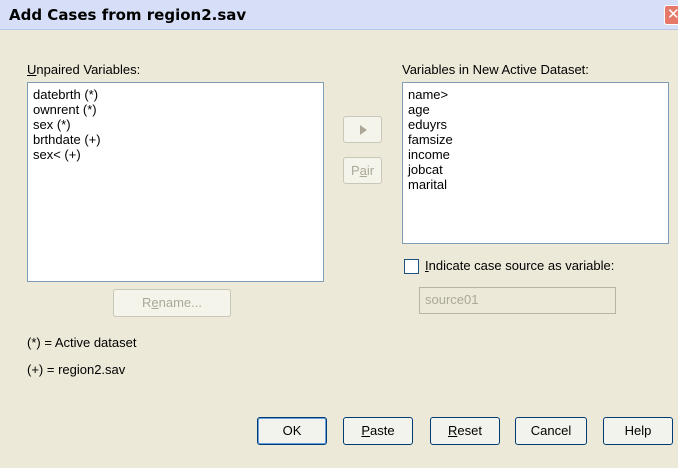  I want to click on list-item: marital, so click(535, 184).